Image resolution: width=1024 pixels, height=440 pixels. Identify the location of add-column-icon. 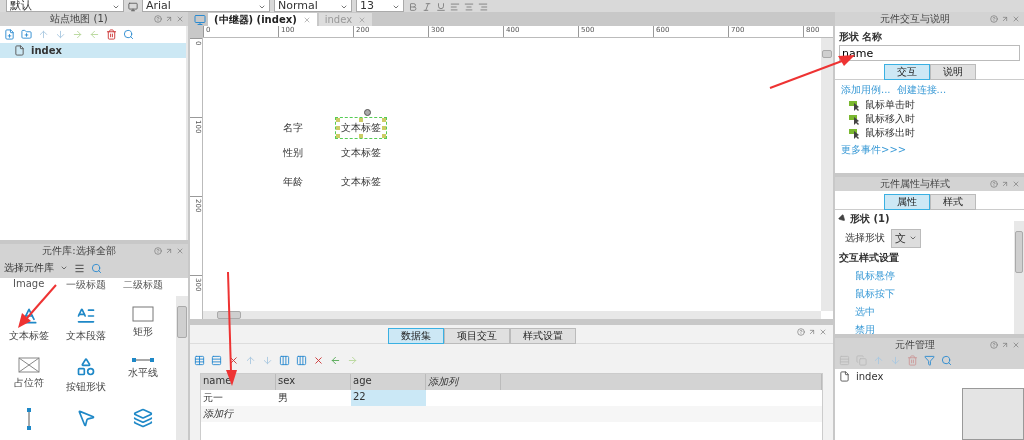
(284, 360).